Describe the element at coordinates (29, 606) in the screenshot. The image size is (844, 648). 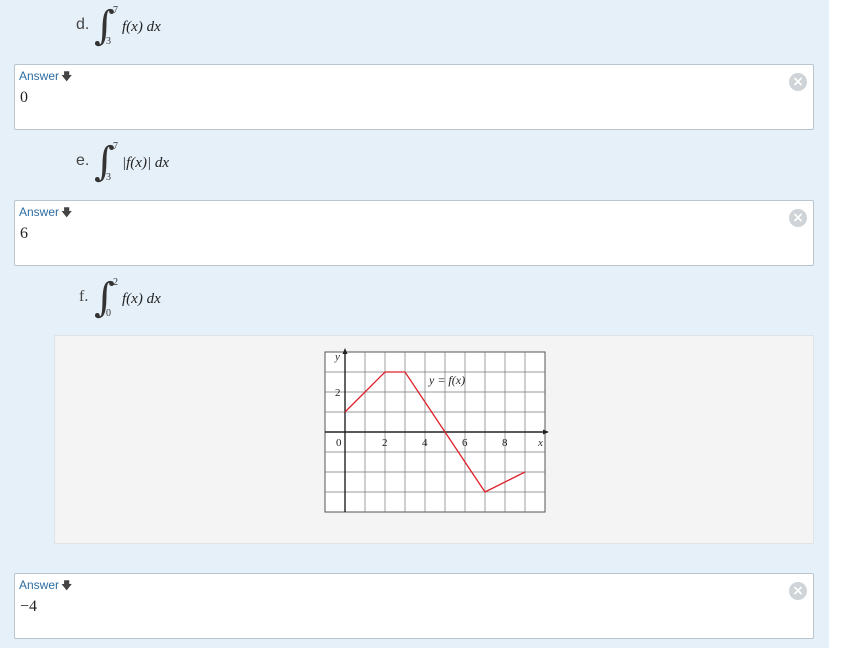
I see `answer-value: −4` at that location.